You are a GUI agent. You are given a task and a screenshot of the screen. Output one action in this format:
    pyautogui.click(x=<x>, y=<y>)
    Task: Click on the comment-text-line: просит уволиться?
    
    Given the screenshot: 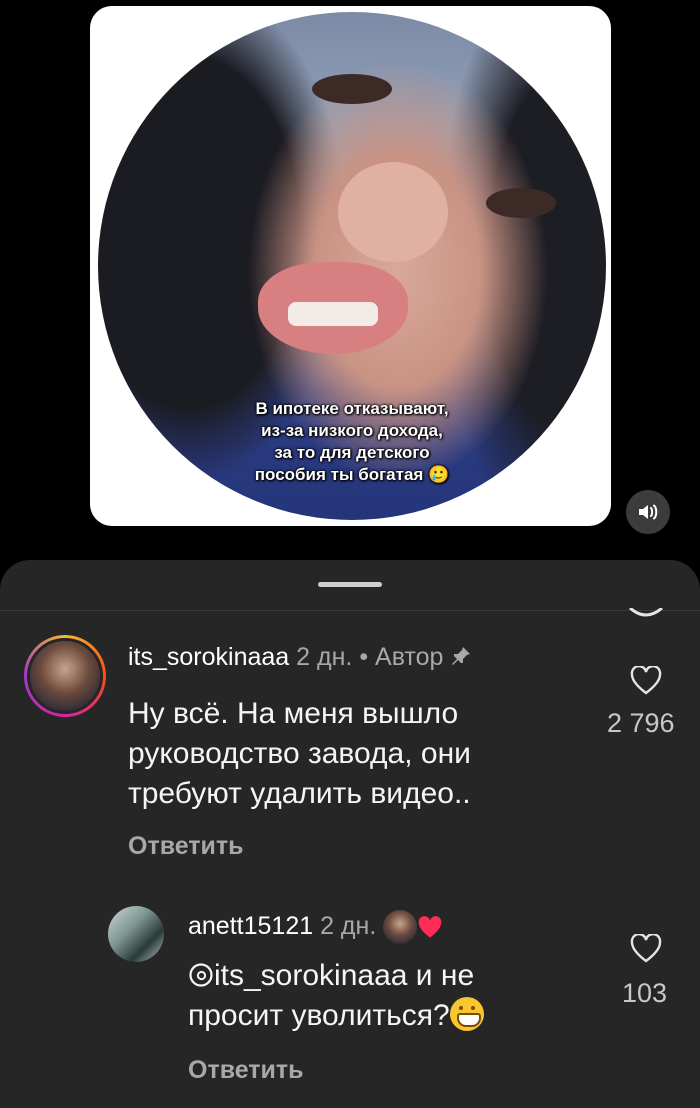 What is the action you would take?
    pyautogui.click(x=336, y=1016)
    